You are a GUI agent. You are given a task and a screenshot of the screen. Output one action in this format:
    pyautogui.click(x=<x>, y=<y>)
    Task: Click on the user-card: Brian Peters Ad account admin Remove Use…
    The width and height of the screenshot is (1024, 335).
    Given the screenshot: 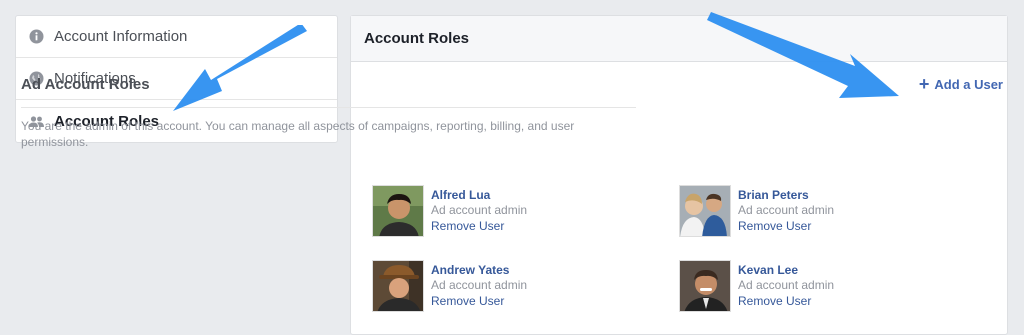 What is the action you would take?
    pyautogui.click(x=756, y=211)
    